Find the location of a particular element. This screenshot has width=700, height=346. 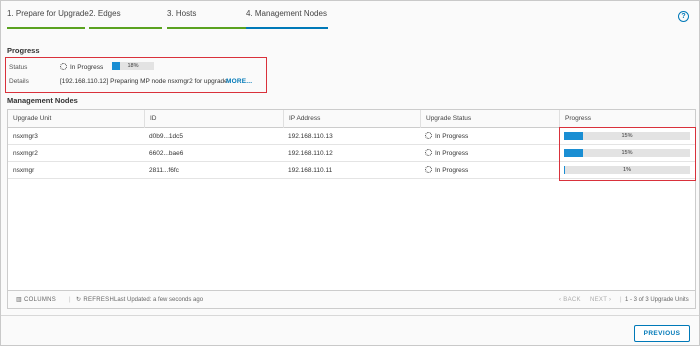

column-header-progress: Progress is located at coordinates (628, 119).